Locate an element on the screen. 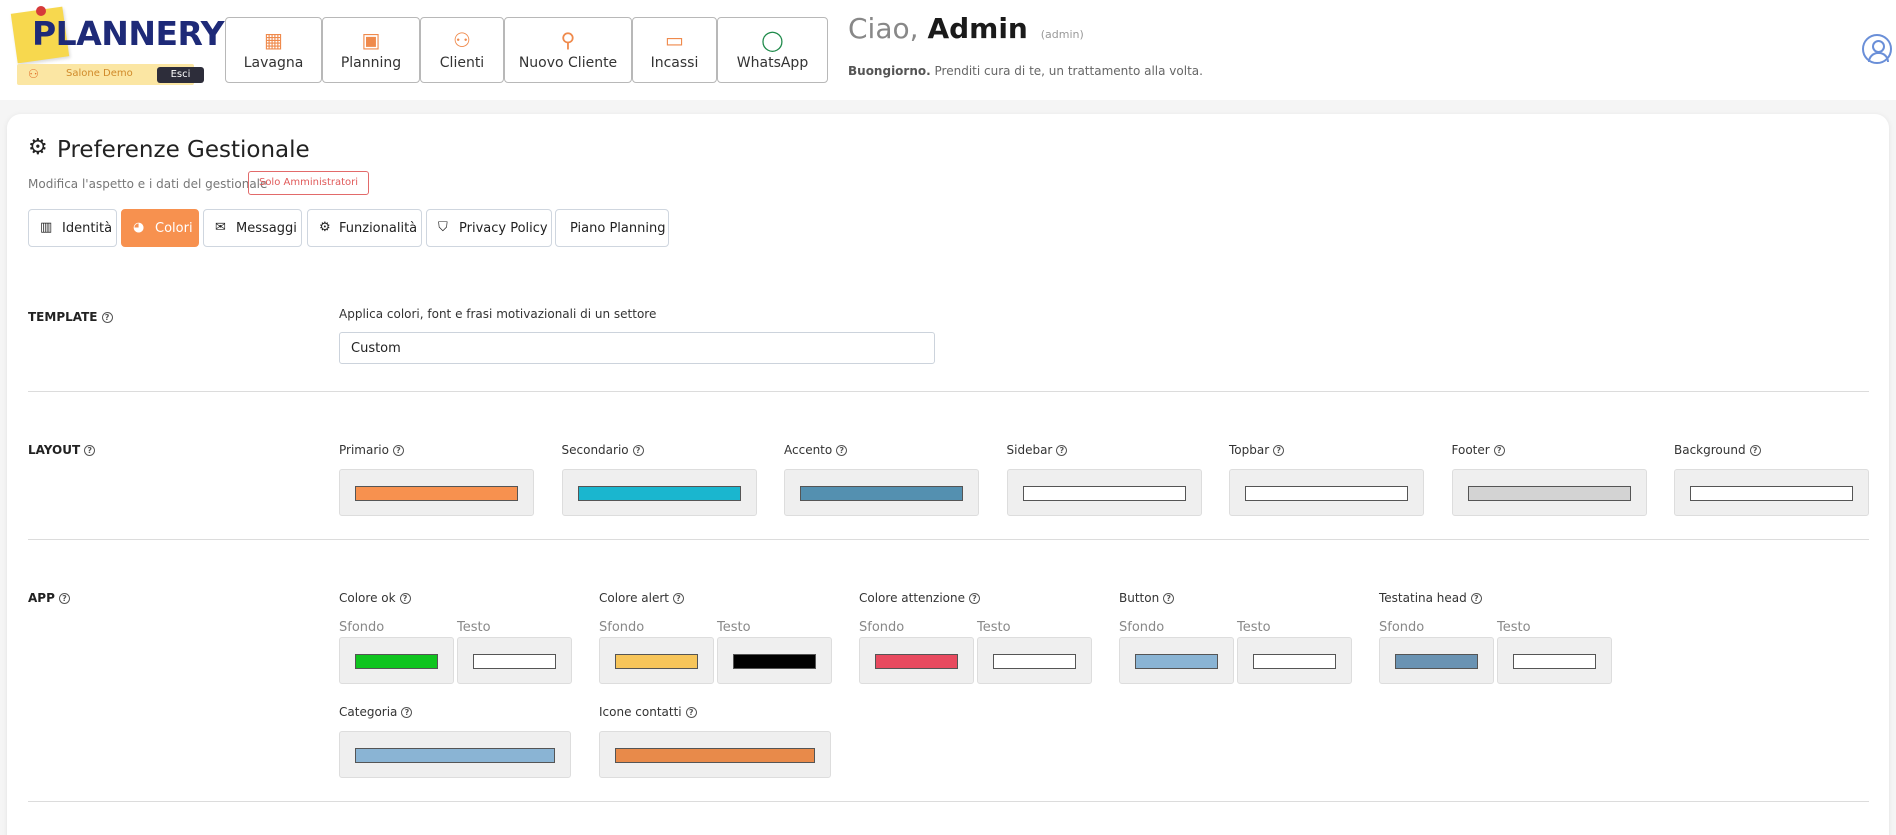 The image size is (1896, 835). layout-color-label: Topbar? is located at coordinates (1257, 450).